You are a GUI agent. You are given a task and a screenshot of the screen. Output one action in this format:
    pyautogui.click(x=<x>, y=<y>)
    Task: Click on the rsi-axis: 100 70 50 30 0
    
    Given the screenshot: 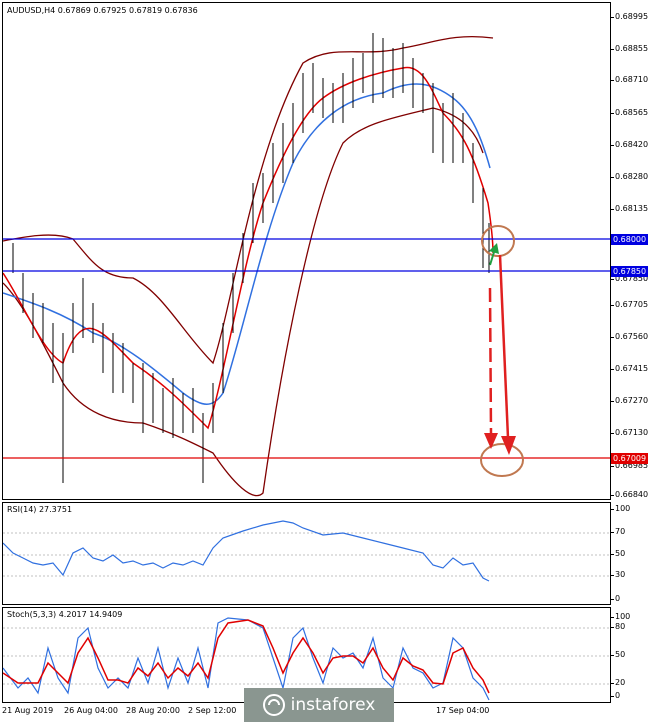 What is the action you would take?
    pyautogui.click(x=637, y=553)
    